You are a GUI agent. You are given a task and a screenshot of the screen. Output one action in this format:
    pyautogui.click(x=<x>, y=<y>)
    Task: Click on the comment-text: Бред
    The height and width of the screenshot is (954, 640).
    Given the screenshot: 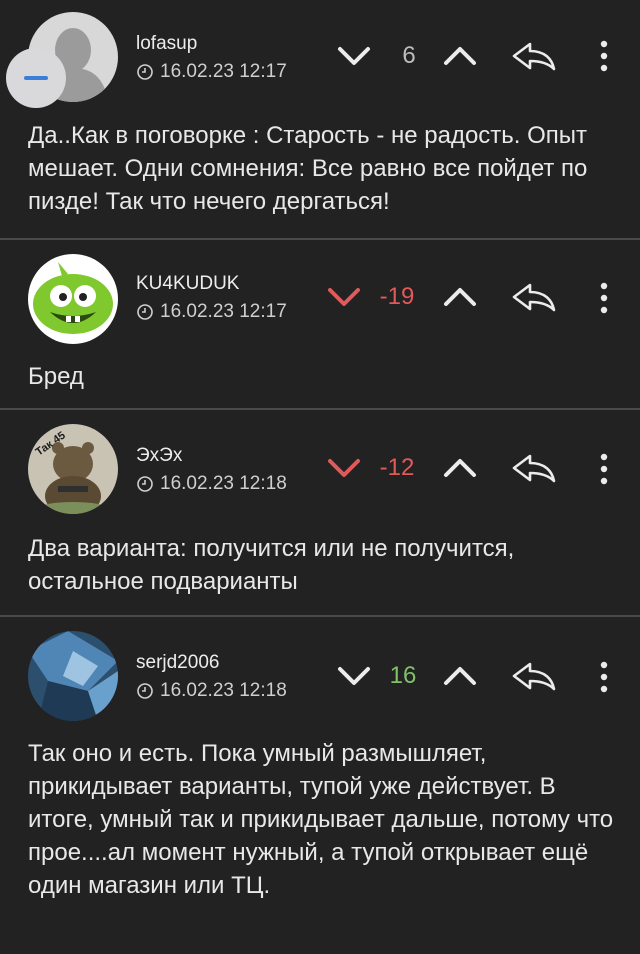 What is the action you would take?
    pyautogui.click(x=56, y=376)
    